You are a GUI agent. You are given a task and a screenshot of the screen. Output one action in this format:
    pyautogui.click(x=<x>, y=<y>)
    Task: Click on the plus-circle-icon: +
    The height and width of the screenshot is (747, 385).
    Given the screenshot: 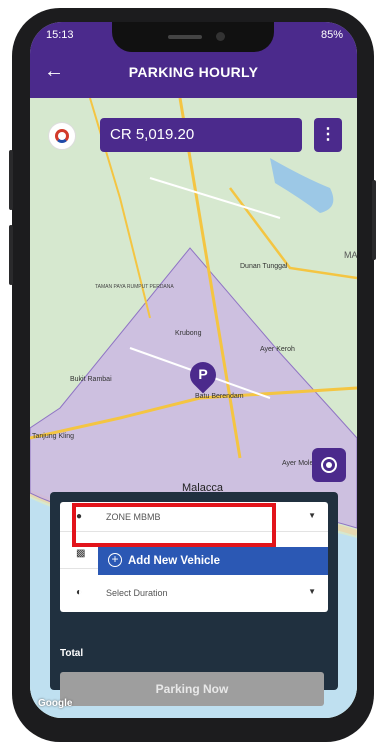 What is the action you would take?
    pyautogui.click(x=115, y=560)
    